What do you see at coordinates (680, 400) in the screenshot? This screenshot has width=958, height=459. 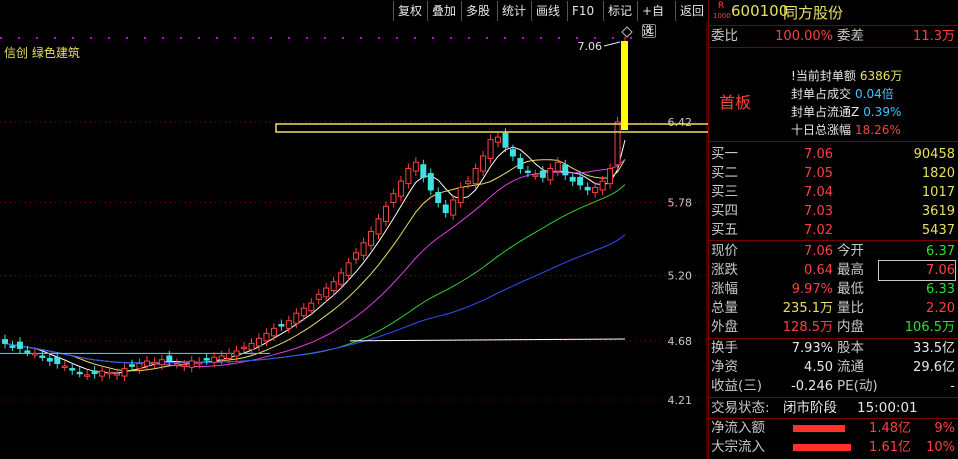 I see `price-tick-label: 4.21` at bounding box center [680, 400].